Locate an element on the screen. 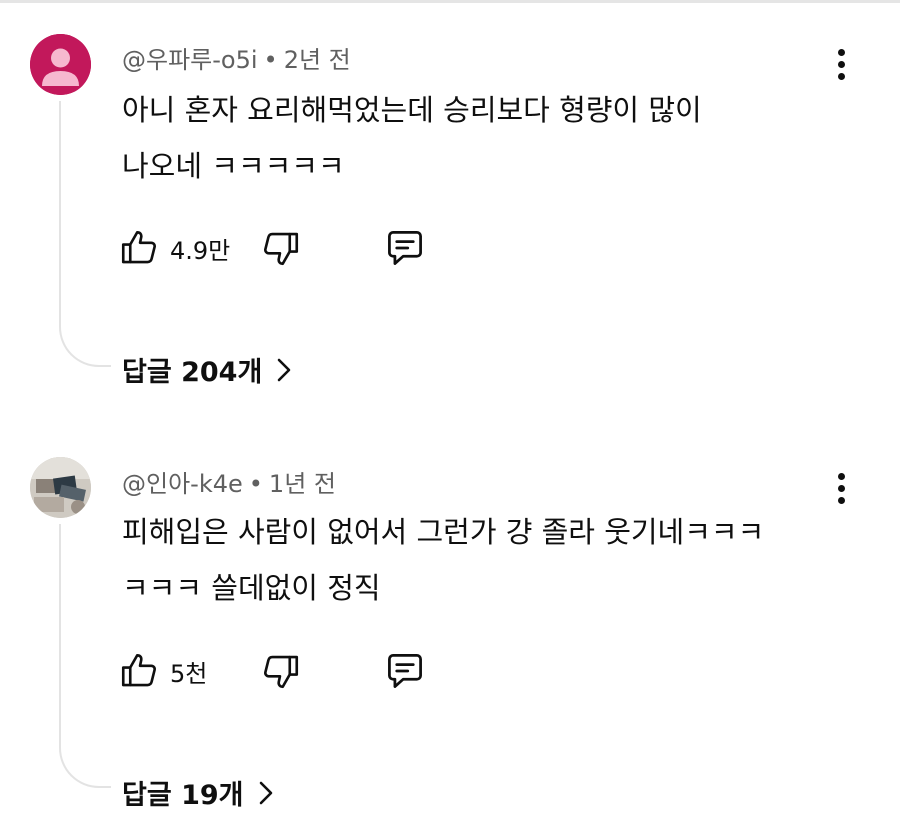 This screenshot has height=837, width=900. comment-meta: @우파루-o5i • 2년 전 is located at coordinates (236, 57).